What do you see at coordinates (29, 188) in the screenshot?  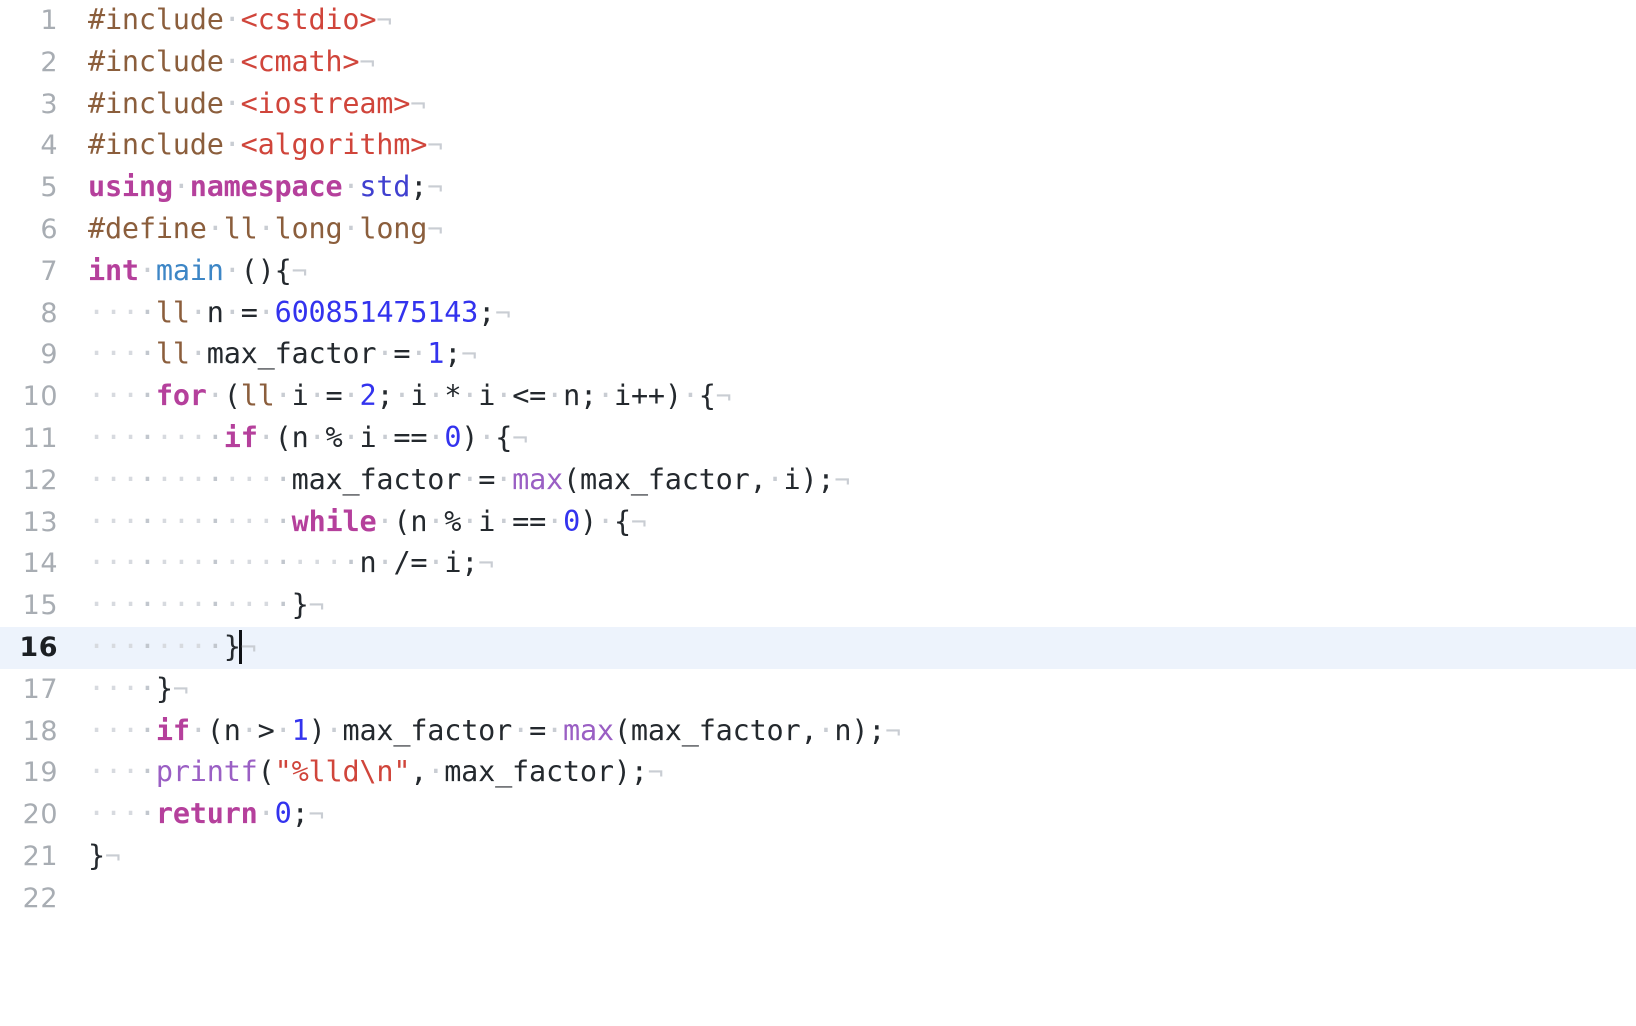 I see `line-number: 5` at bounding box center [29, 188].